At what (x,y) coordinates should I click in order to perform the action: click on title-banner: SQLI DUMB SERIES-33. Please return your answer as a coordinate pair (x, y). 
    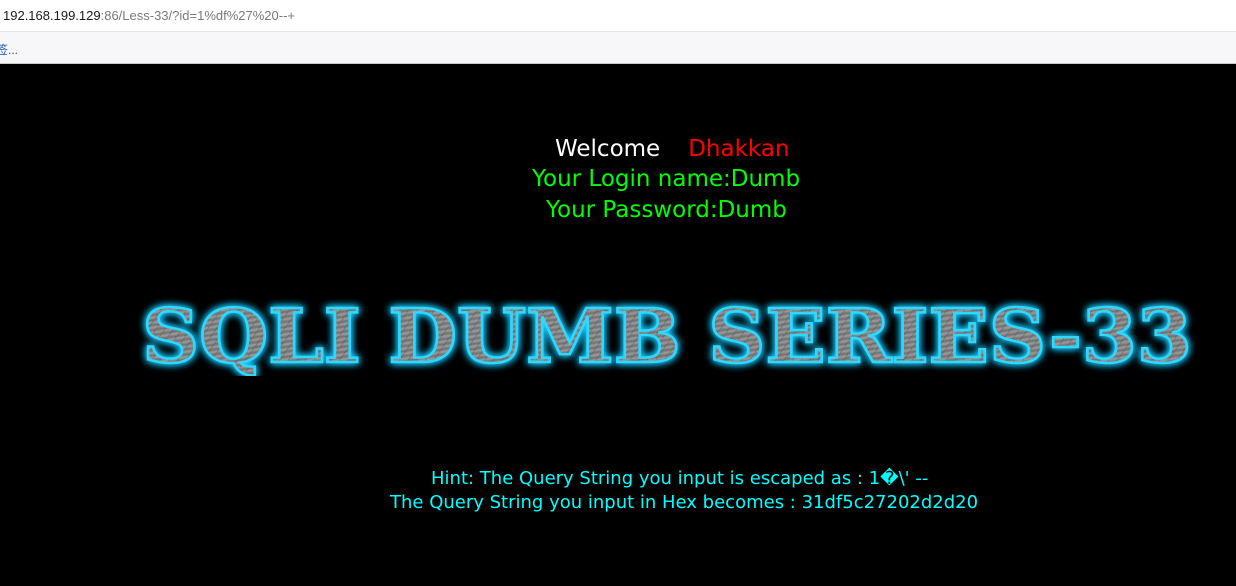
    Looking at the image, I should click on (667, 333).